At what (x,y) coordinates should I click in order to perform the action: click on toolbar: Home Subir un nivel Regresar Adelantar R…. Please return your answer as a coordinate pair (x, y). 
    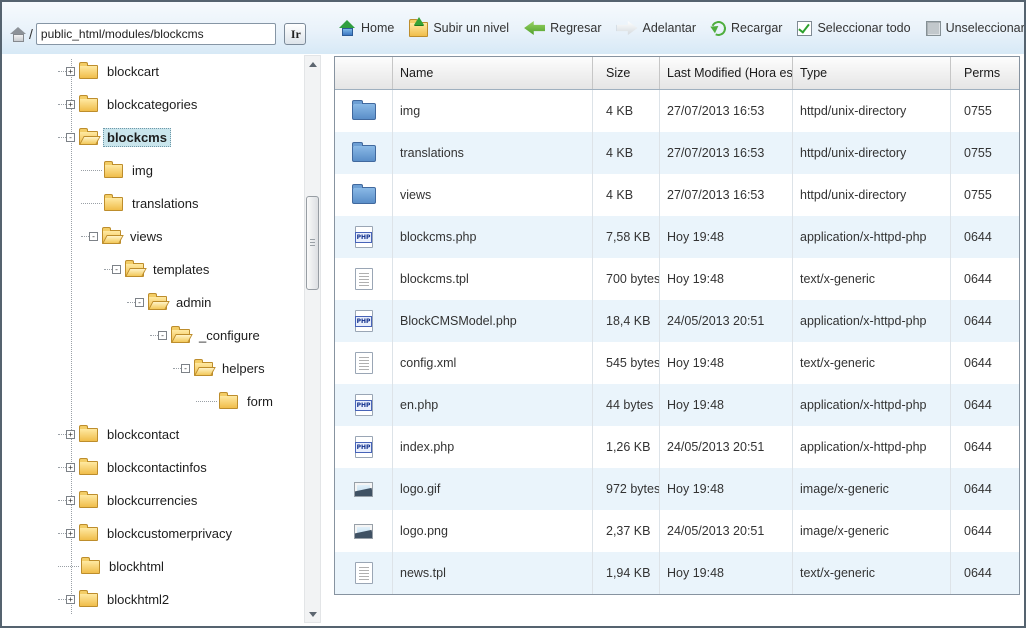
    Looking at the image, I should click on (681, 28).